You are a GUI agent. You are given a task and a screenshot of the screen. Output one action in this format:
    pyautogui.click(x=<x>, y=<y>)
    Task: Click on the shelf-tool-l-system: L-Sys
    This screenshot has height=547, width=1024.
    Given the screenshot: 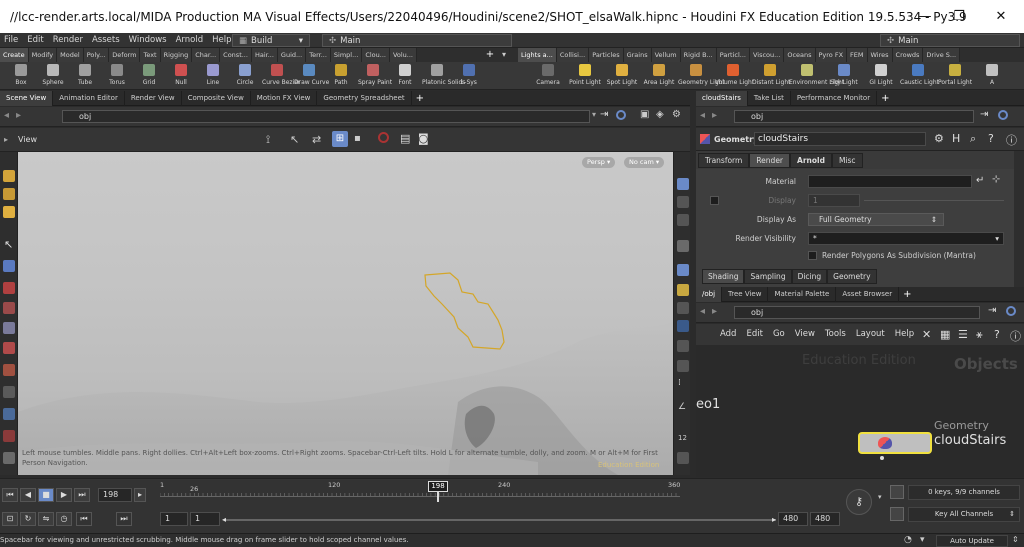 What is the action you would take?
    pyautogui.click(x=469, y=76)
    